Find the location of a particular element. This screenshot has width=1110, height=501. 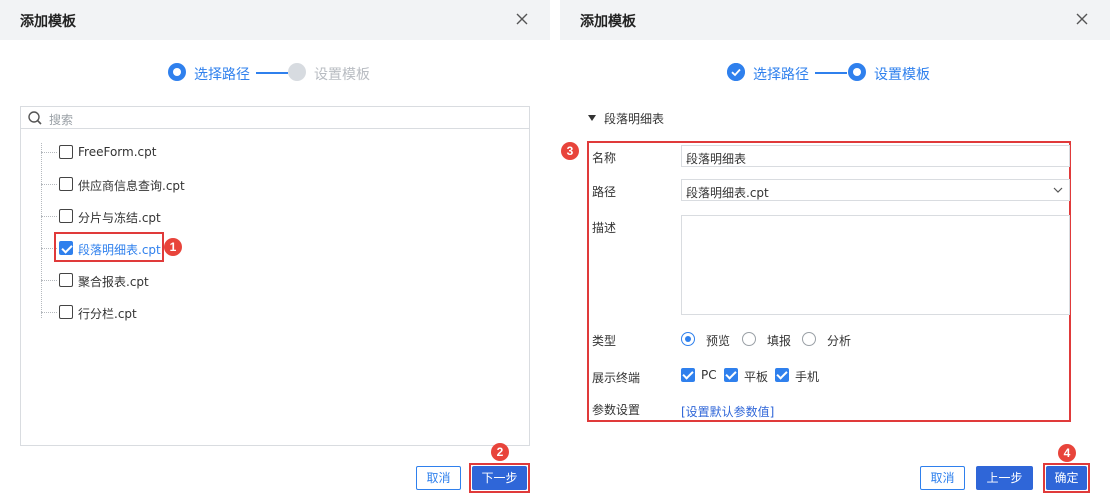

chevron-down-icon is located at coordinates (1058, 190).